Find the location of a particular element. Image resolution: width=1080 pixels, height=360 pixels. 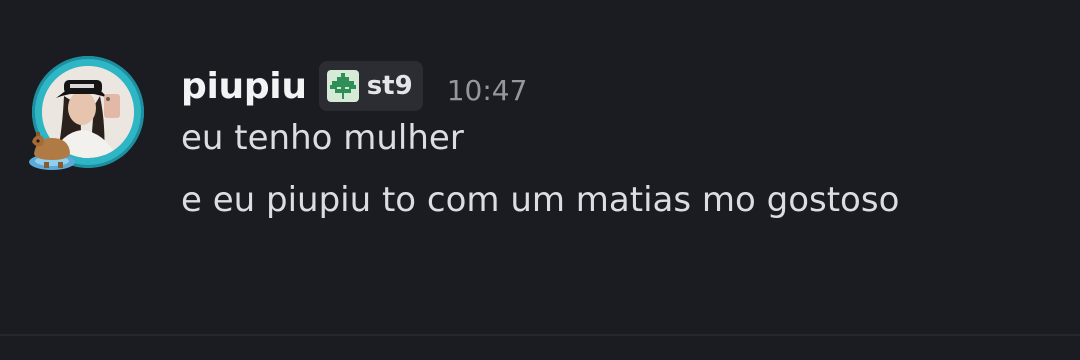

timestamp: 10:47 is located at coordinates (487, 90).